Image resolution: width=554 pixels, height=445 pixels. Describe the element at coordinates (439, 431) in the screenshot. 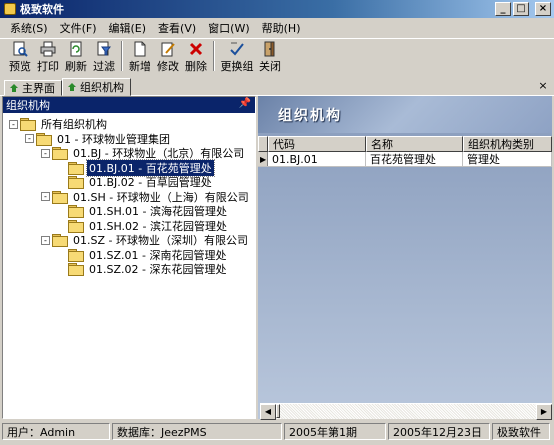

I see `status-date: 2005年12月23日` at that location.